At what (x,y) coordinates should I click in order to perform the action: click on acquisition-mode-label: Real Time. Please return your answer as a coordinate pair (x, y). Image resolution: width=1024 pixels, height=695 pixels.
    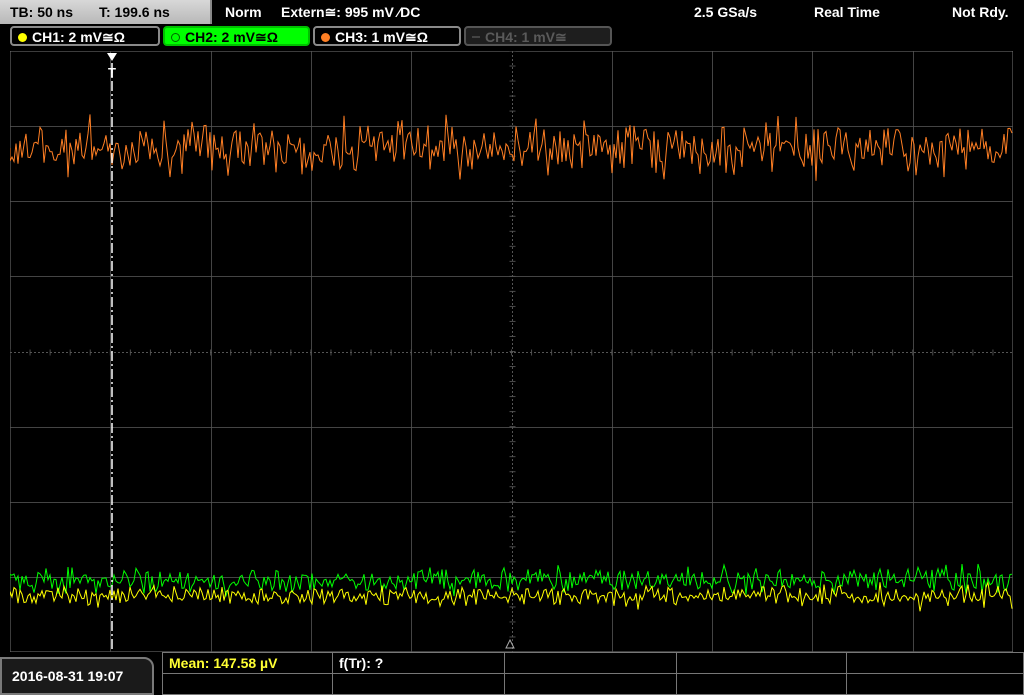
    Looking at the image, I should click on (847, 12).